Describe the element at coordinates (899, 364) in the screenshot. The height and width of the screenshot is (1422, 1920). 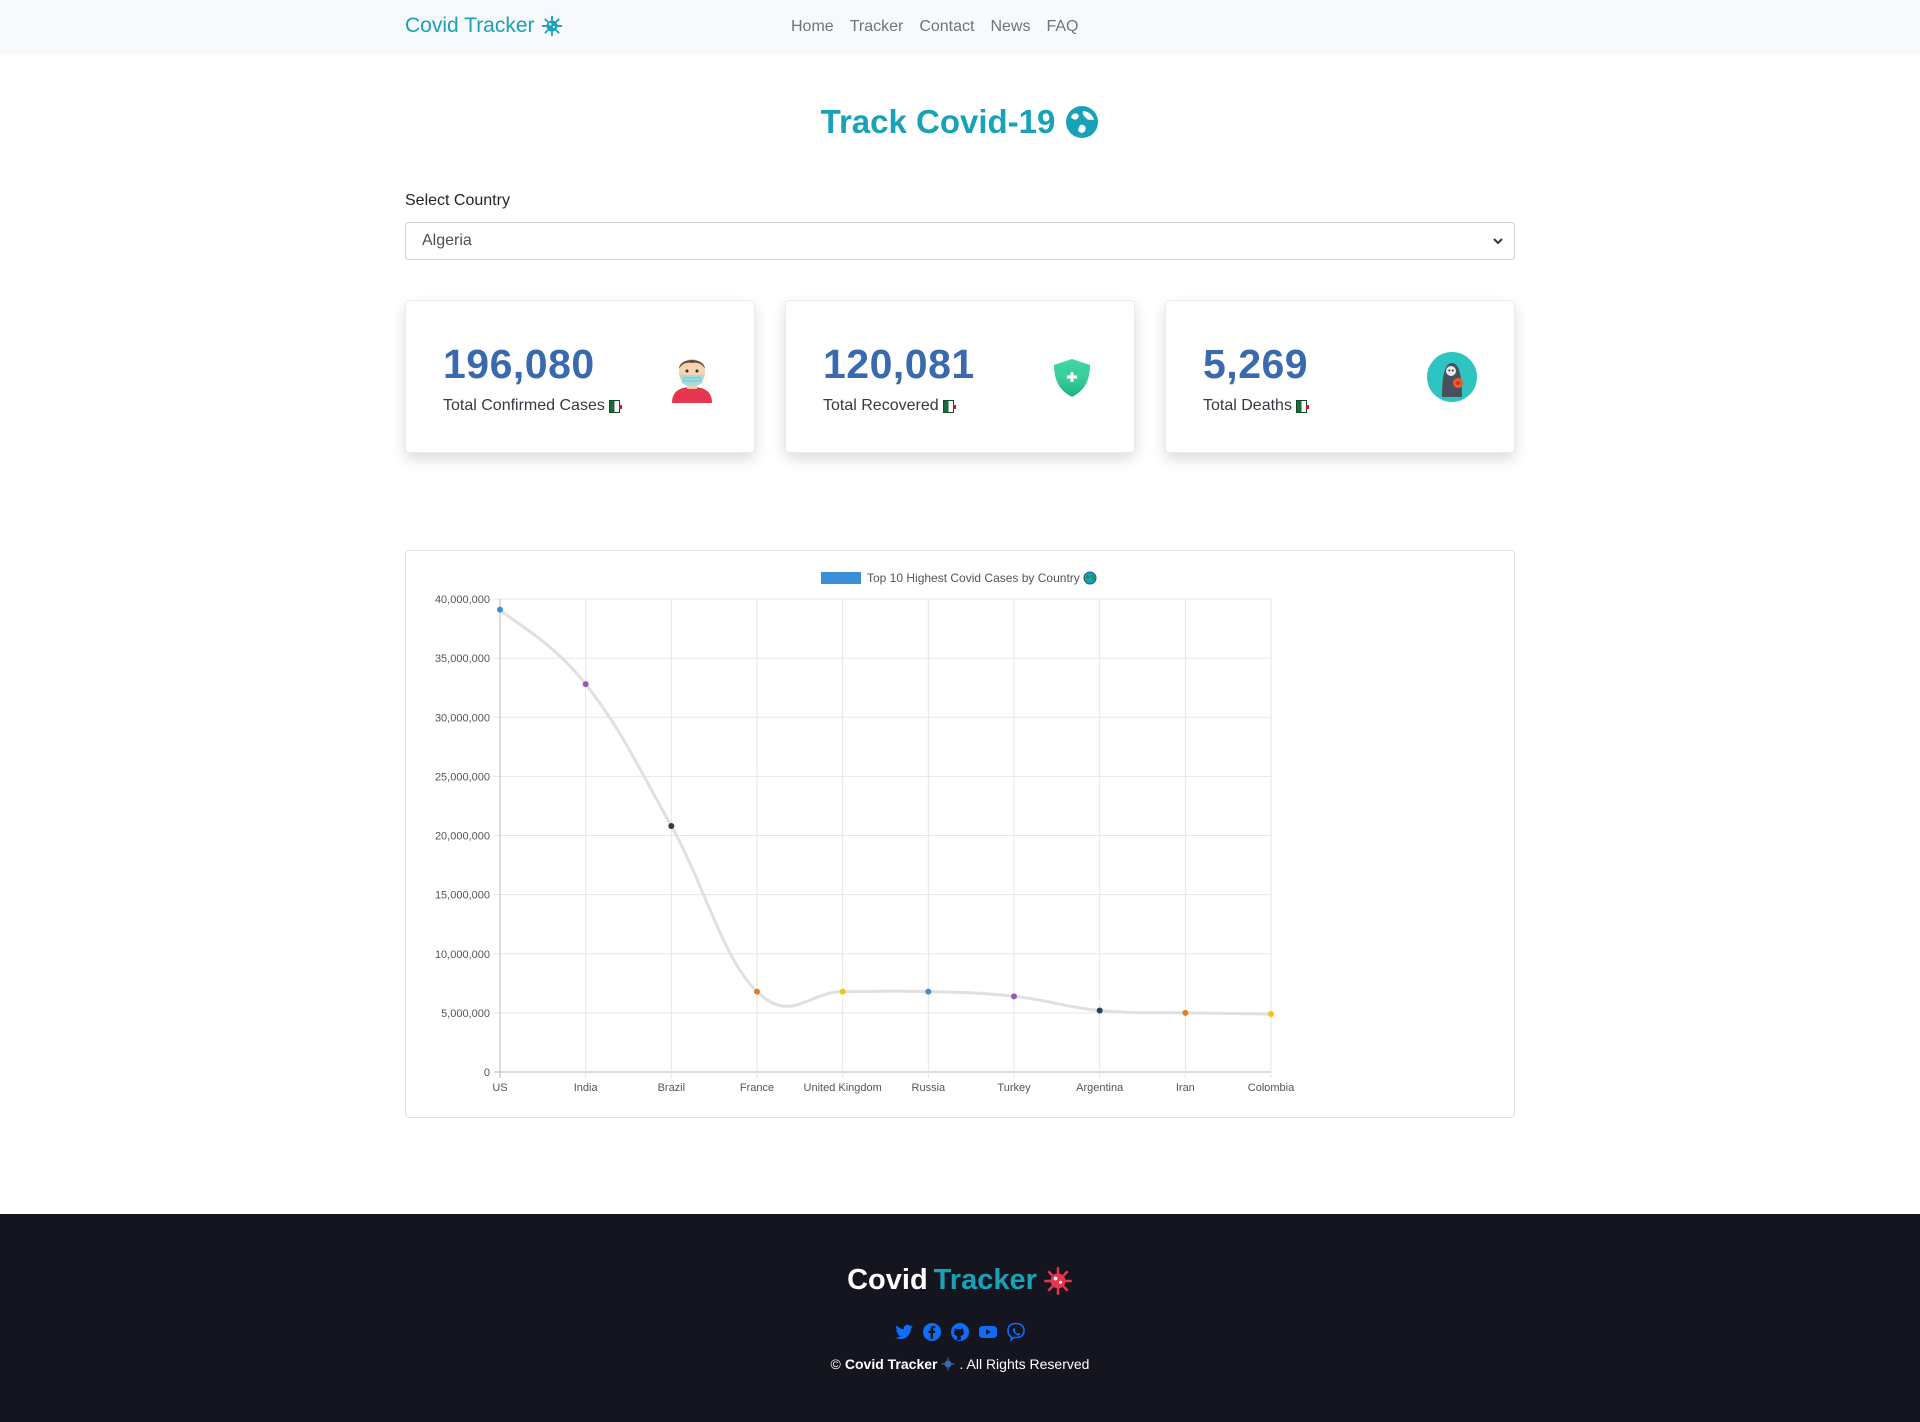
I see `recovered-number: 120,081` at that location.